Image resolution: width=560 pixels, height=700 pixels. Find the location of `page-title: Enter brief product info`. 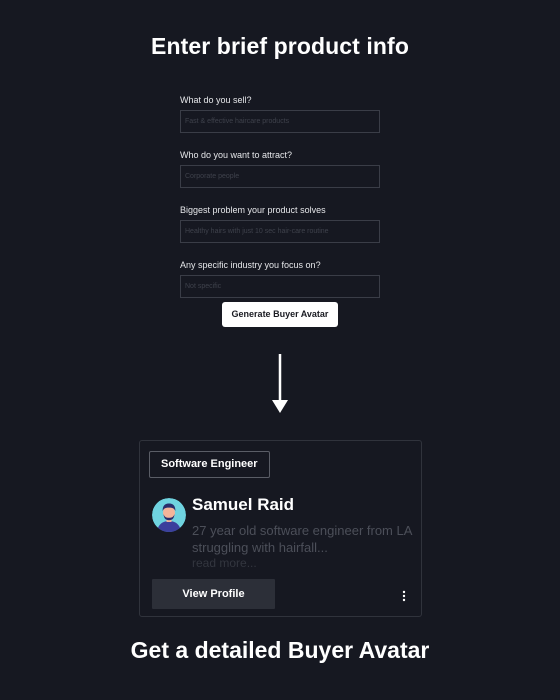

page-title: Enter brief product info is located at coordinates (280, 46).